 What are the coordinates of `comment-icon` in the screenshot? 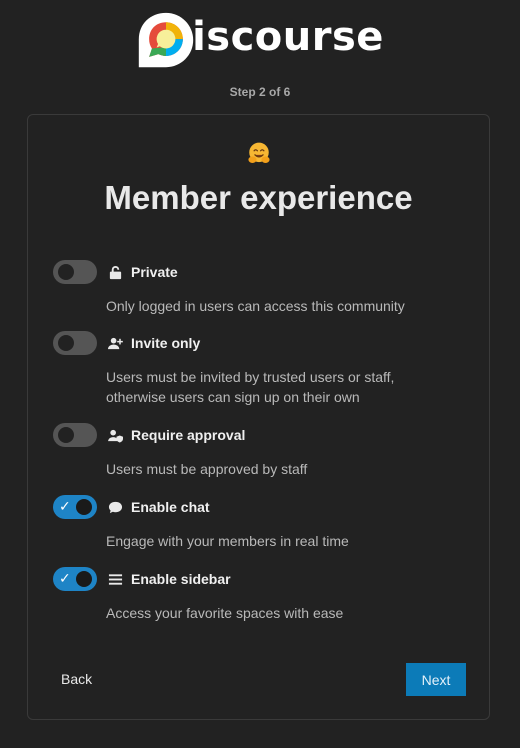 It's located at (115, 507).